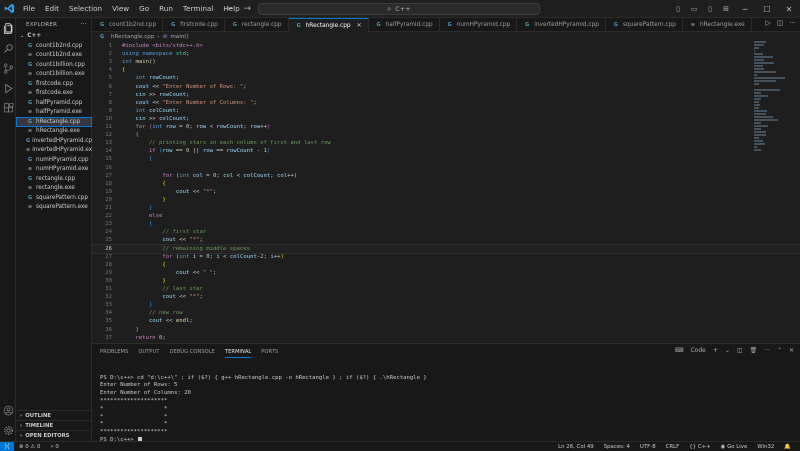 Image resolution: width=800 pixels, height=451 pixels. I want to click on close-button: ✕, so click(789, 9).